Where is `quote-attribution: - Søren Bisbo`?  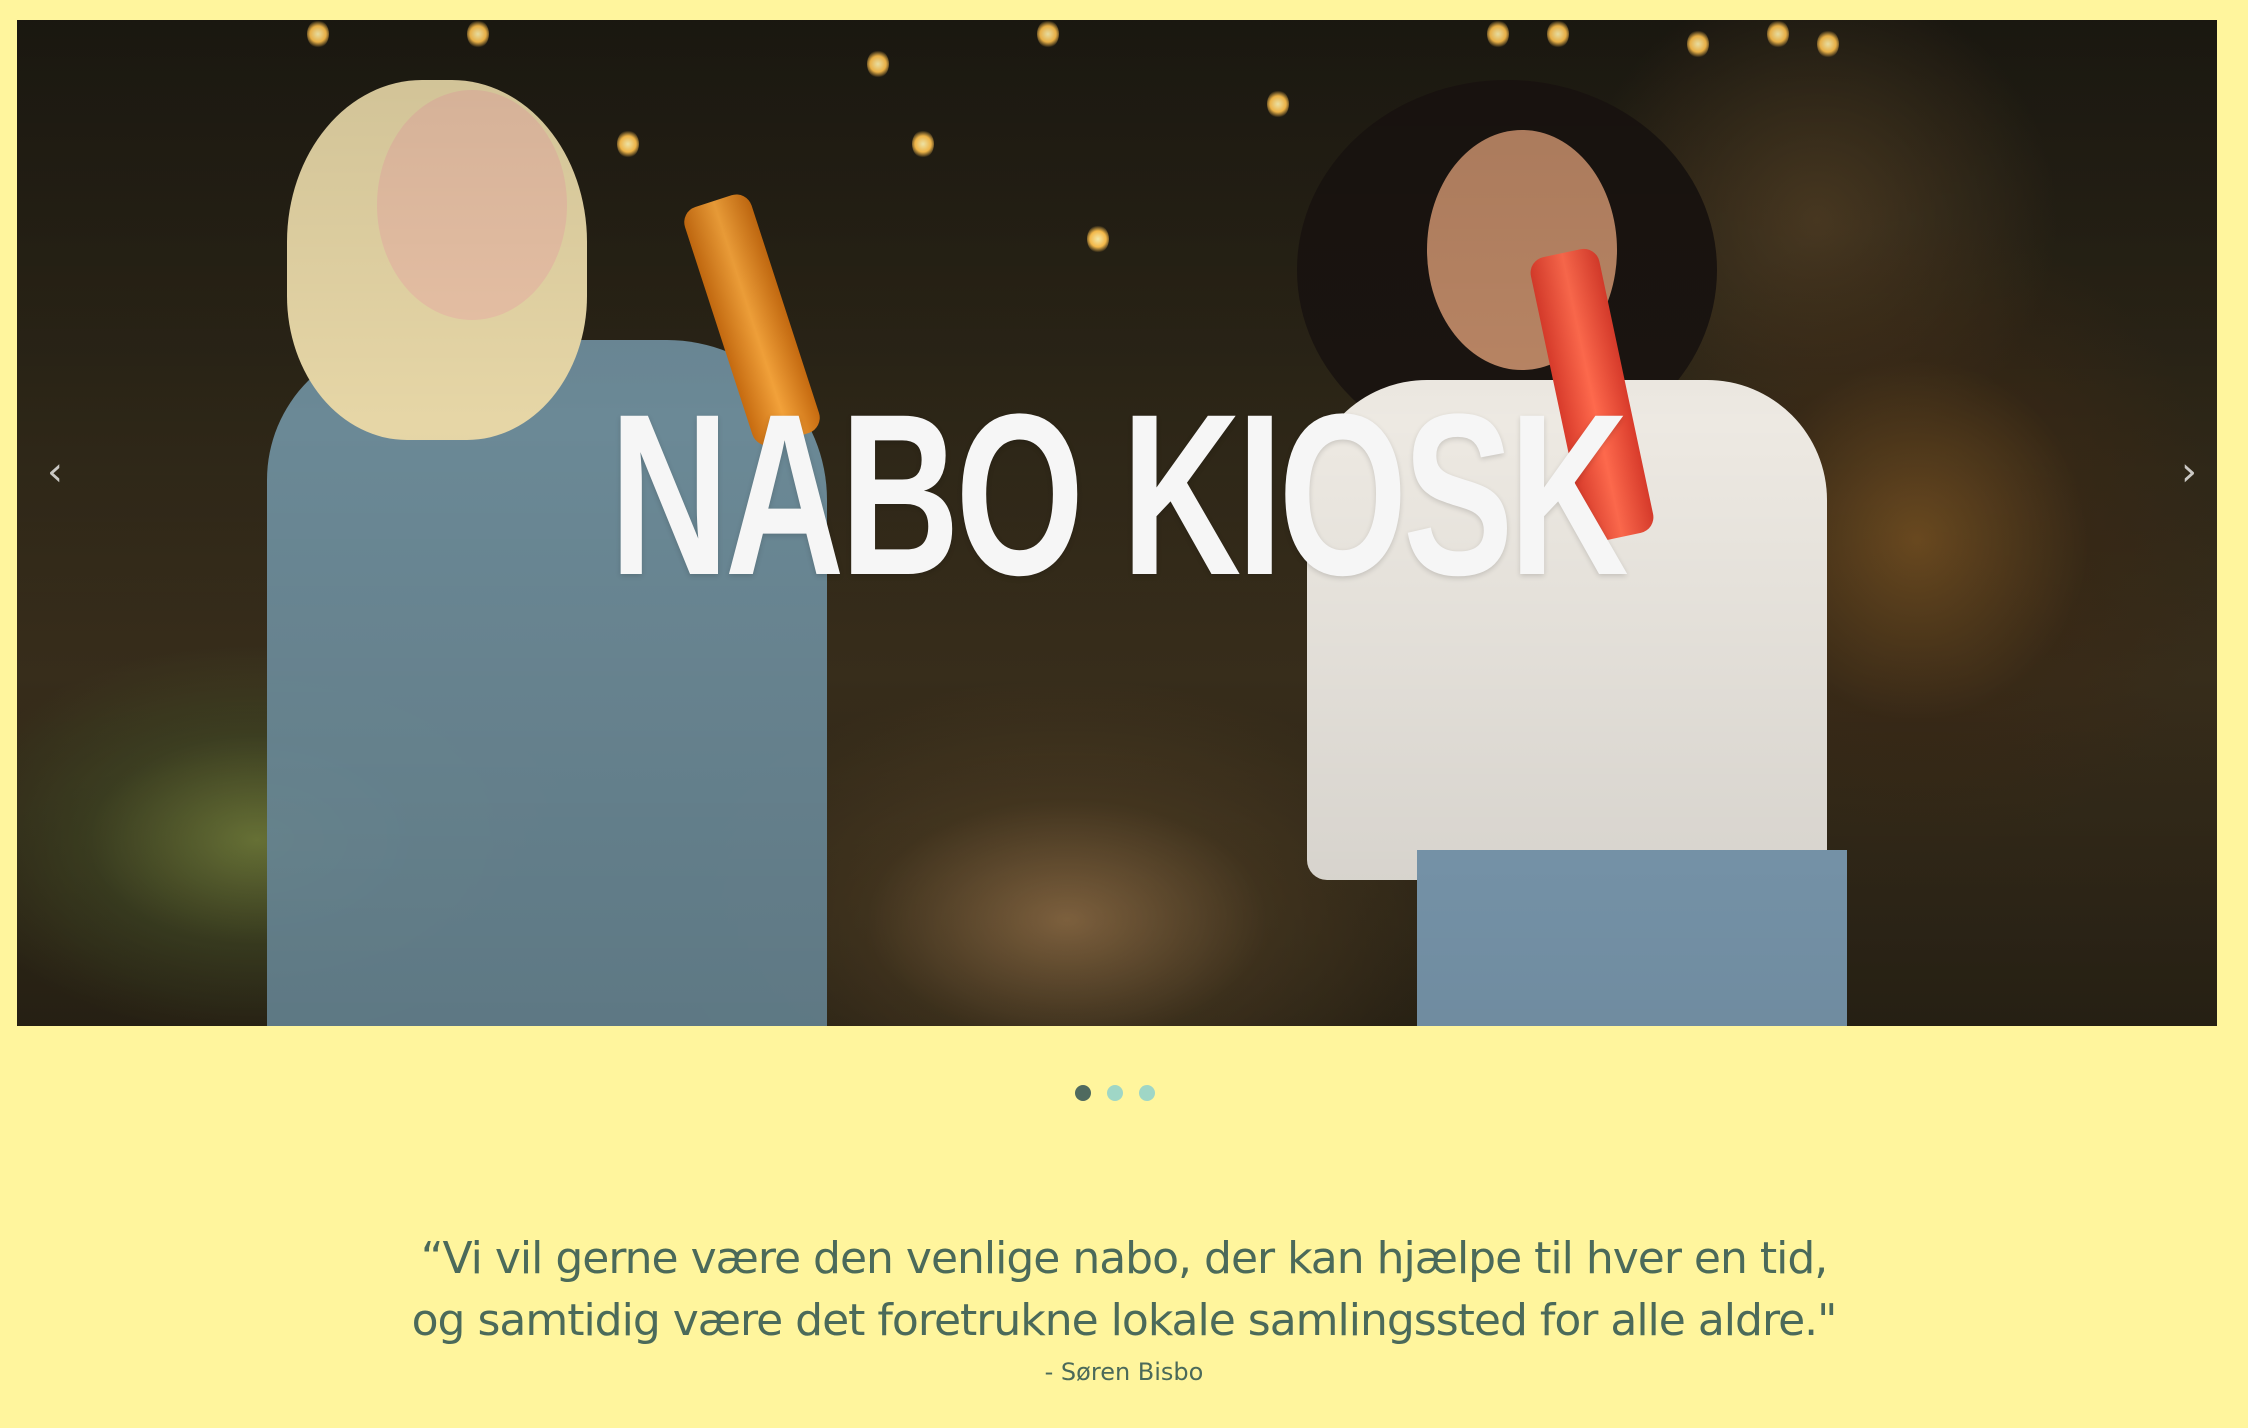
quote-attribution: - Søren Bisbo is located at coordinates (1124, 1372).